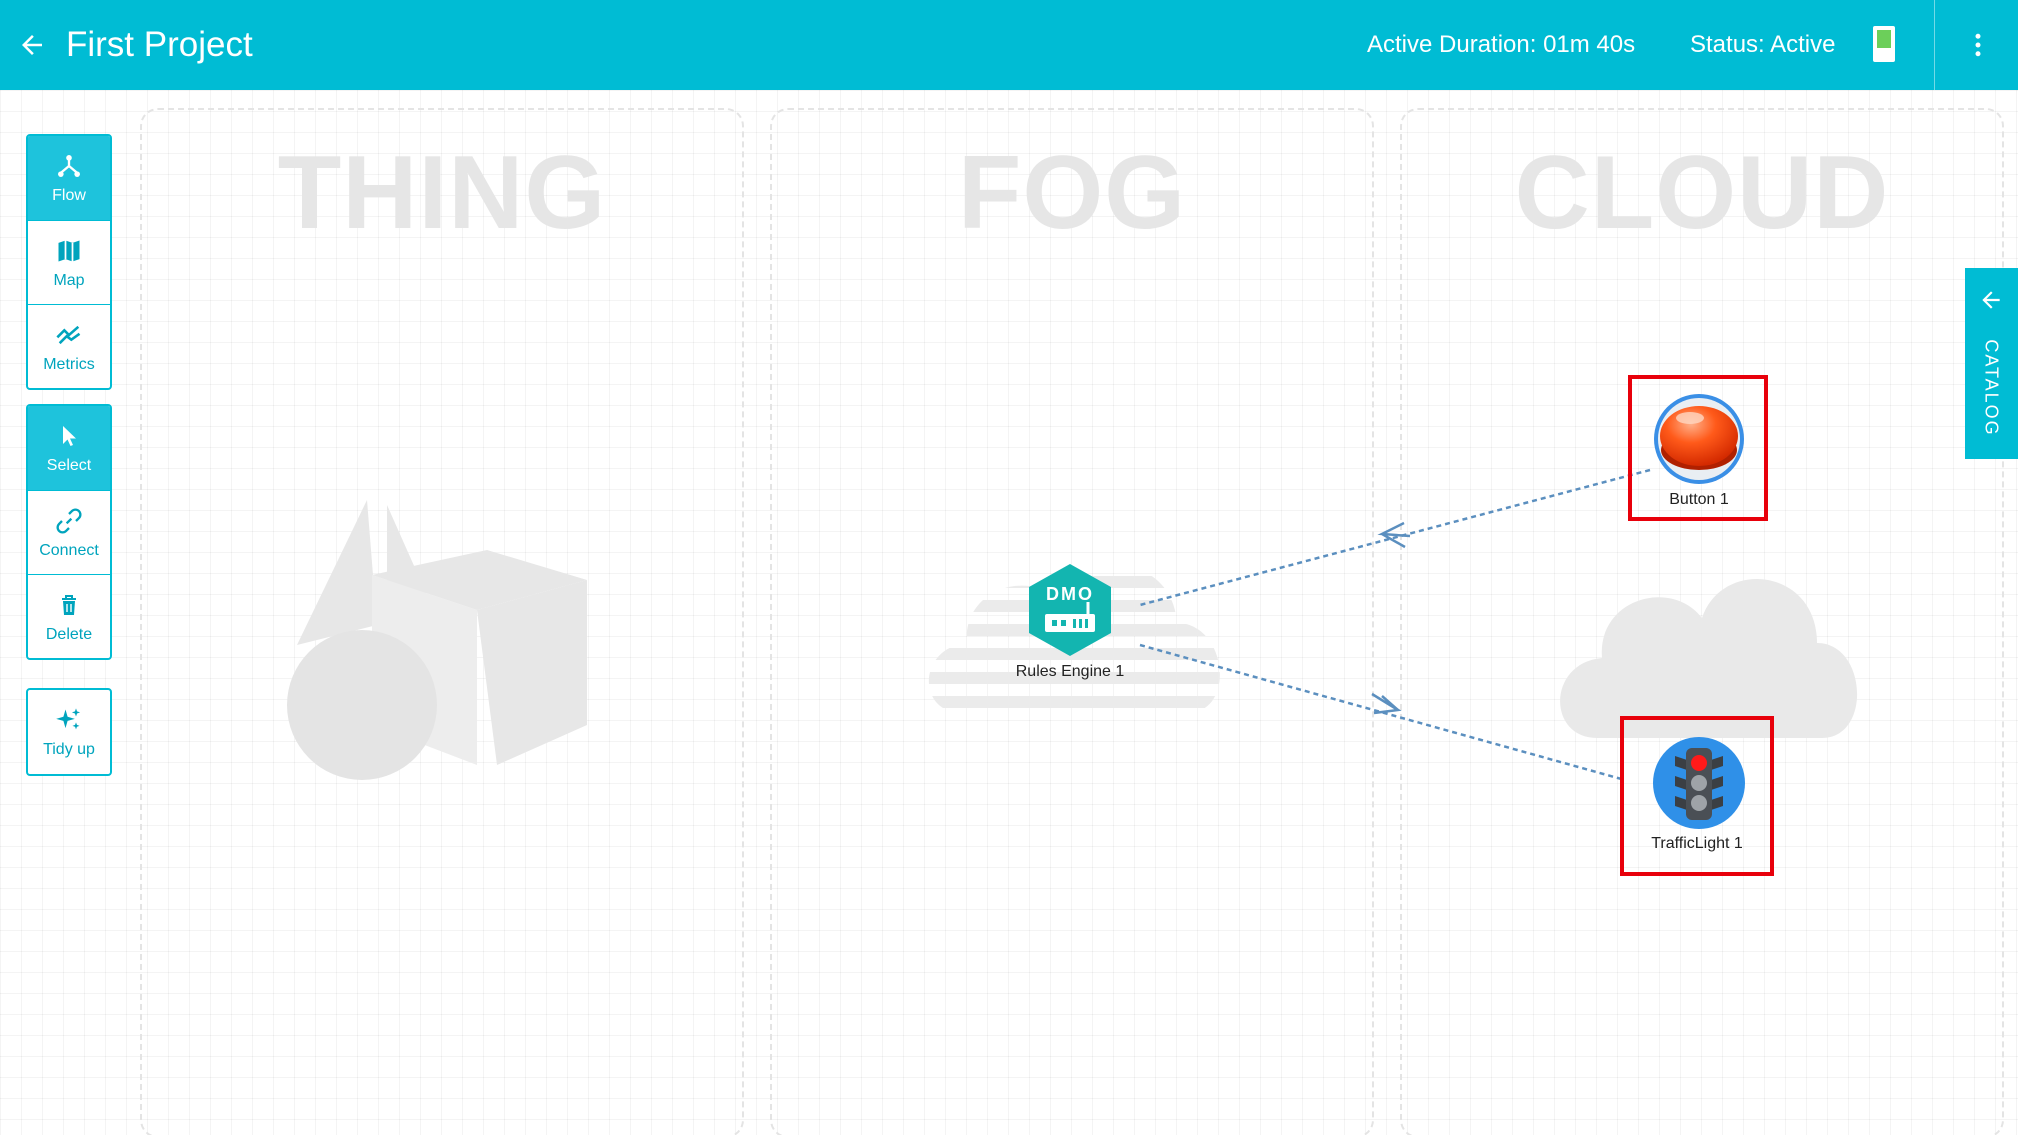  What do you see at coordinates (1991, 388) in the screenshot?
I see `catalog-label: CATALOG` at bounding box center [1991, 388].